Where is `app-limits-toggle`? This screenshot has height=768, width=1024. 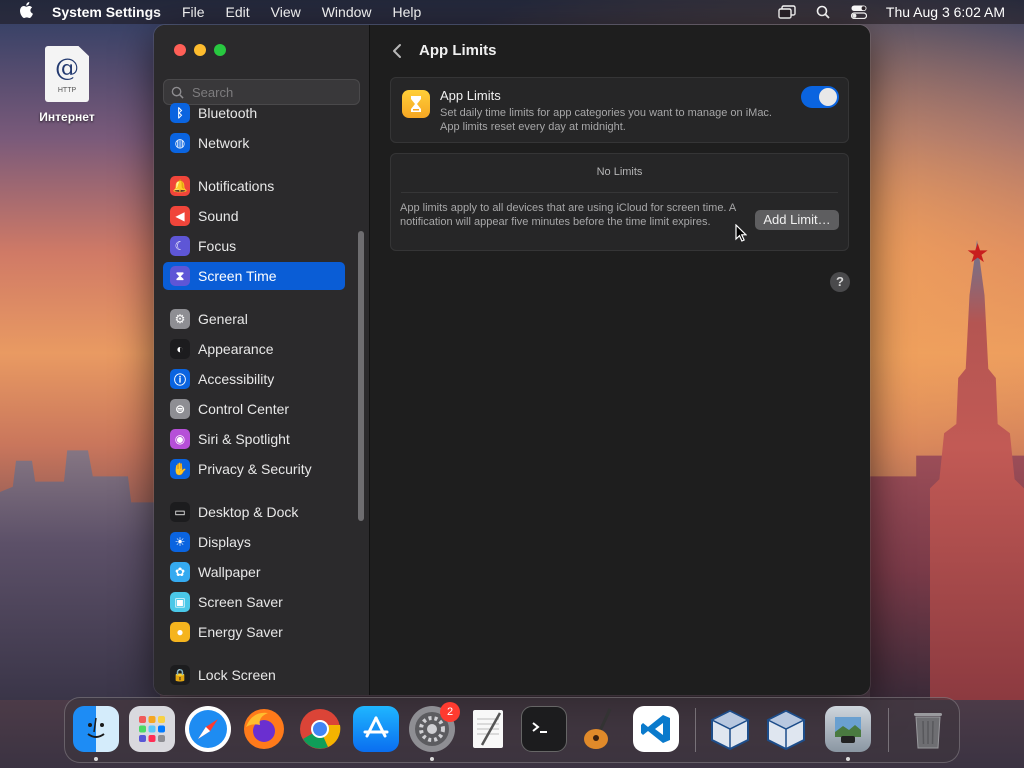 app-limits-toggle is located at coordinates (820, 97).